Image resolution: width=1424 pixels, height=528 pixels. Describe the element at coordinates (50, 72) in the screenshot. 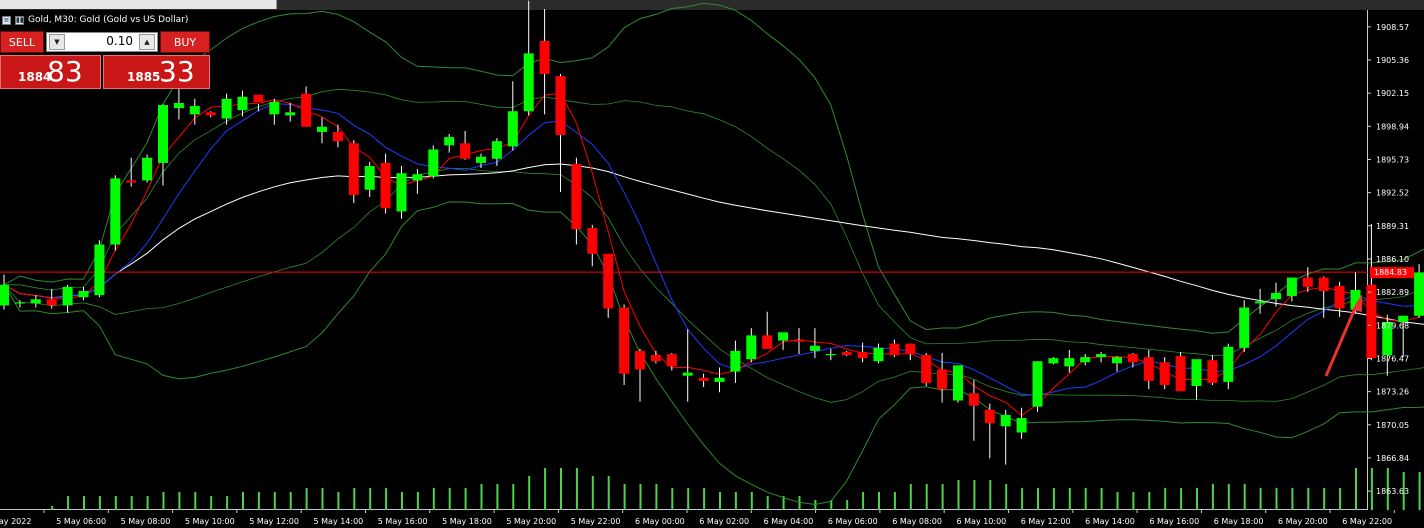

I see `bid-quote: 1884 83` at that location.